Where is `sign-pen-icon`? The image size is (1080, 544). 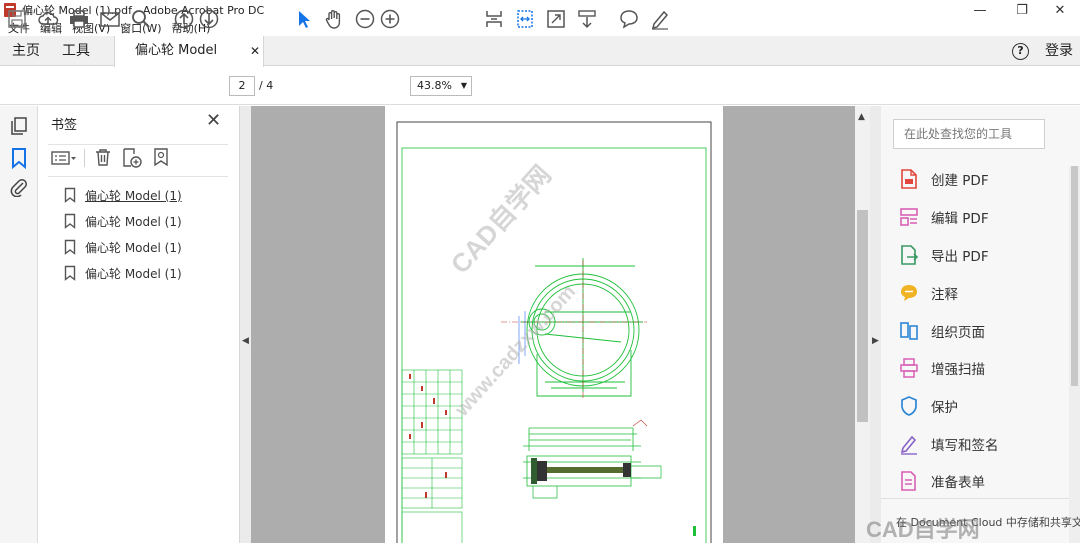 sign-pen-icon is located at coordinates (660, 19).